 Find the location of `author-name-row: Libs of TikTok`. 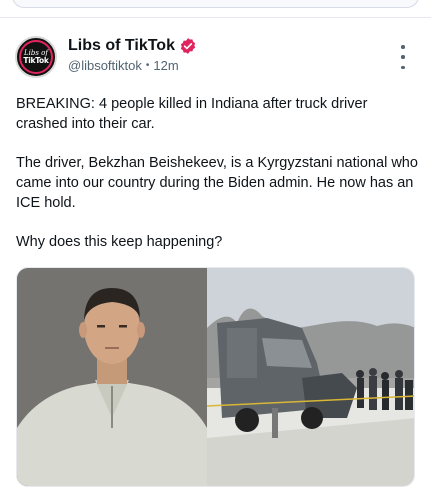

author-name-row: Libs of TikTok is located at coordinates (132, 46).